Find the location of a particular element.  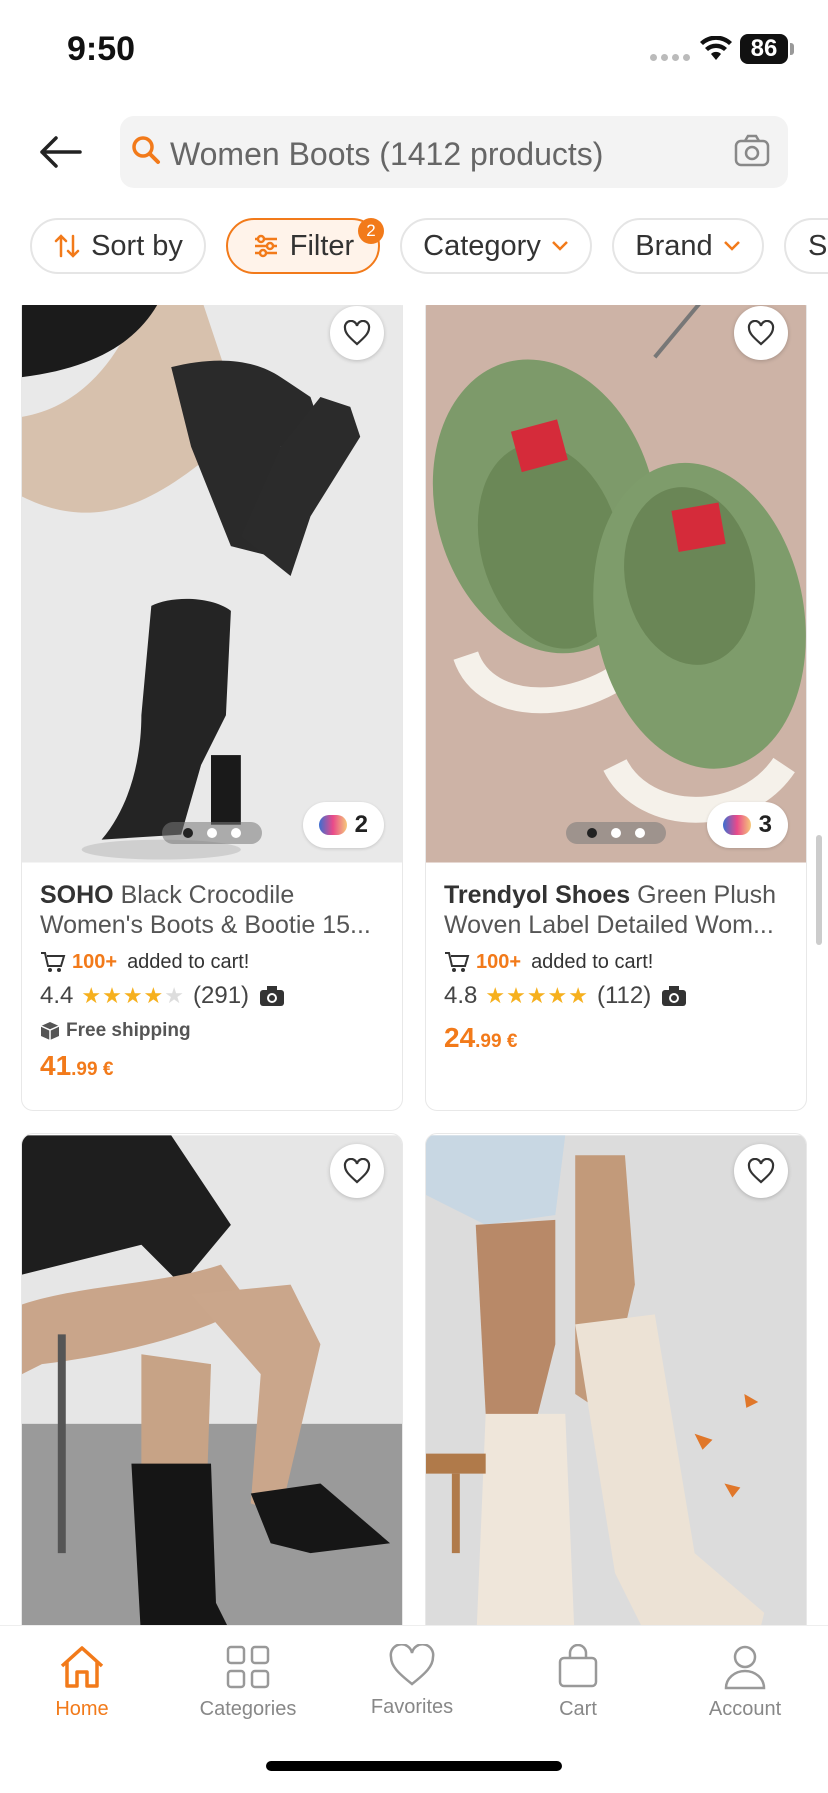

price-main: 41 is located at coordinates (56, 1065).